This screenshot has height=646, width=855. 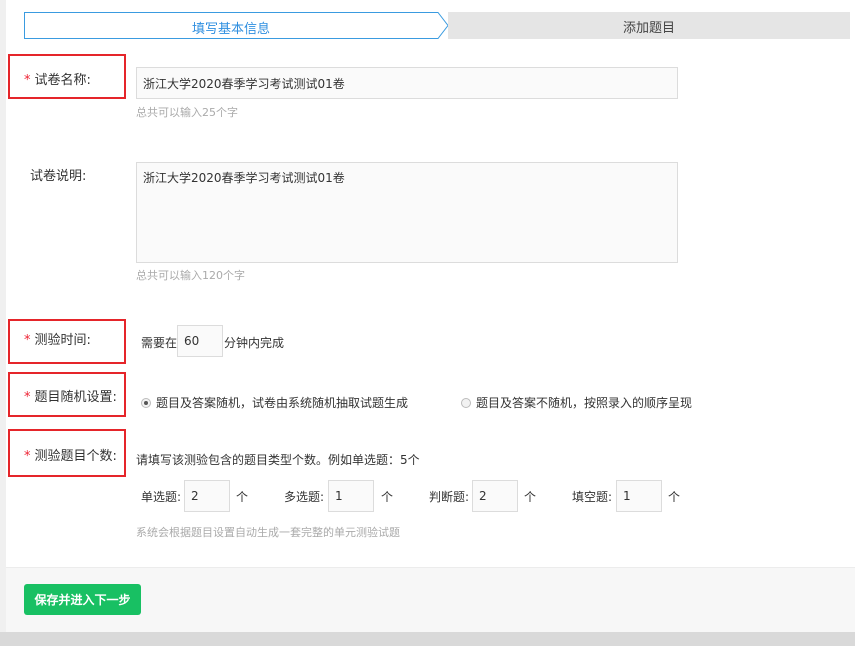 I want to click on save-next-button: 保存并进入下一步, so click(x=82, y=599).